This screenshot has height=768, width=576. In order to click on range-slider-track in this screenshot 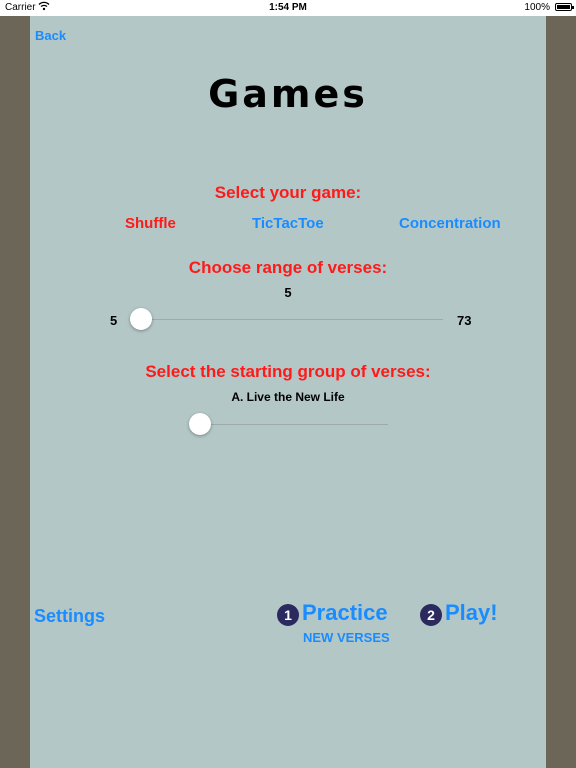, I will do `click(292, 319)`.